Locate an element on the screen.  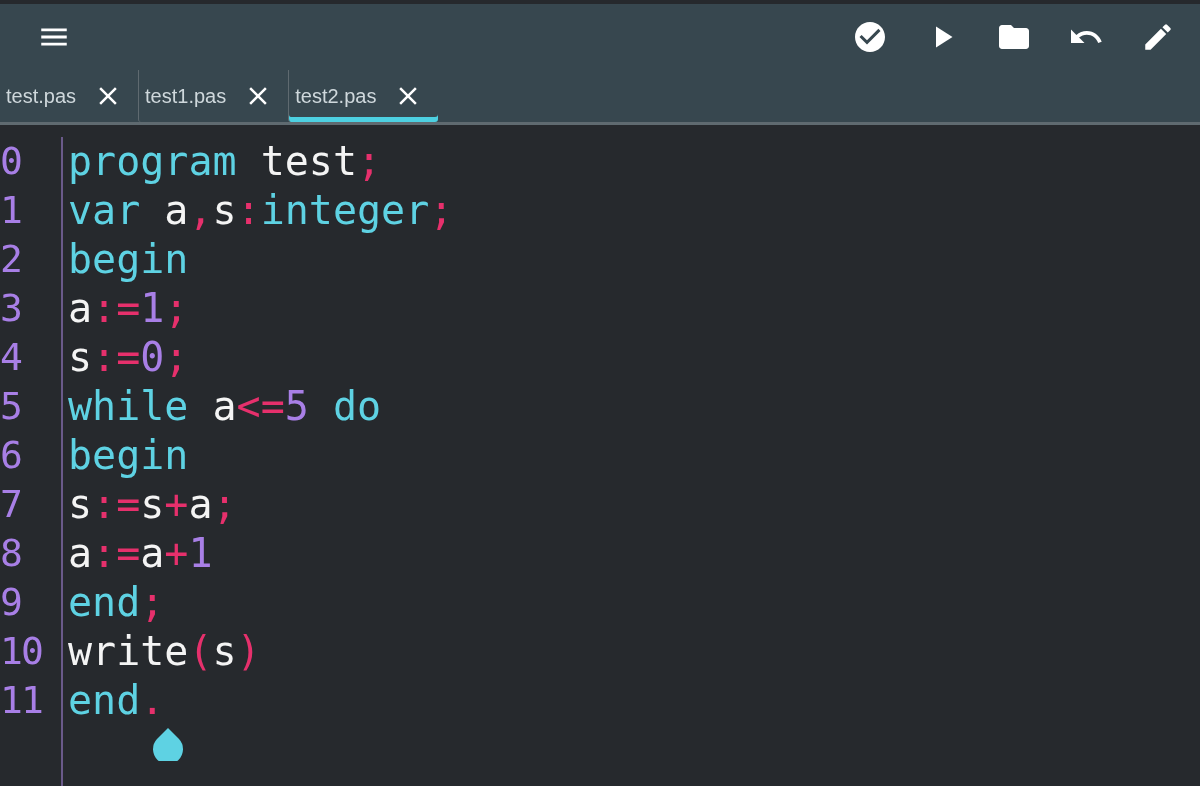
line-number: 3 is located at coordinates (11, 308).